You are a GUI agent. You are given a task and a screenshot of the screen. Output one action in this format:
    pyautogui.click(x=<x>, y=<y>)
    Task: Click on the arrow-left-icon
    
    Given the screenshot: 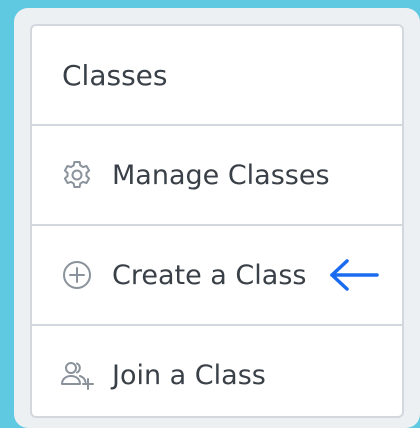 What is the action you would take?
    pyautogui.click(x=354, y=275)
    